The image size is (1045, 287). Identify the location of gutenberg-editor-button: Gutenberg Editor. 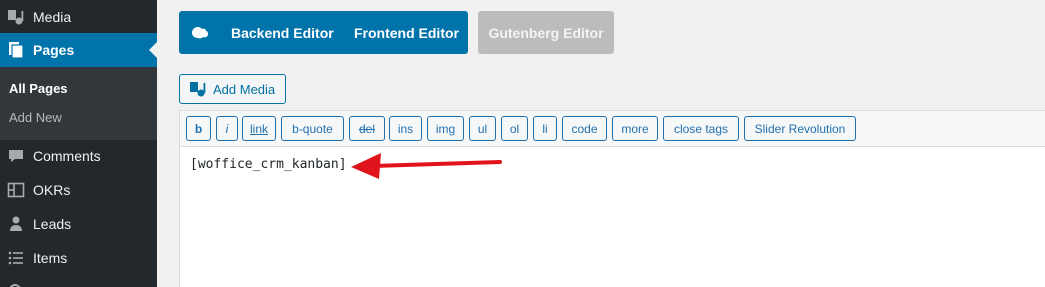
(546, 32).